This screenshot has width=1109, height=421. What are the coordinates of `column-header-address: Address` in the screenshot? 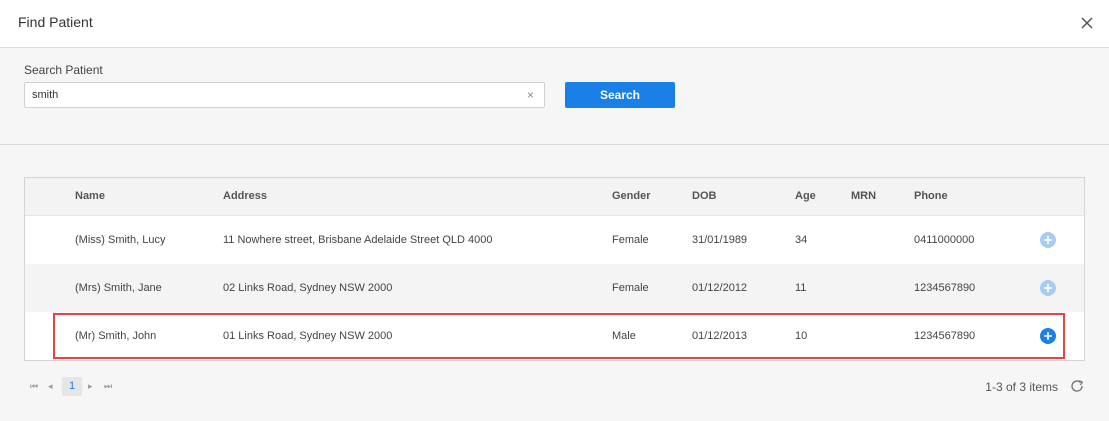 It's located at (245, 196).